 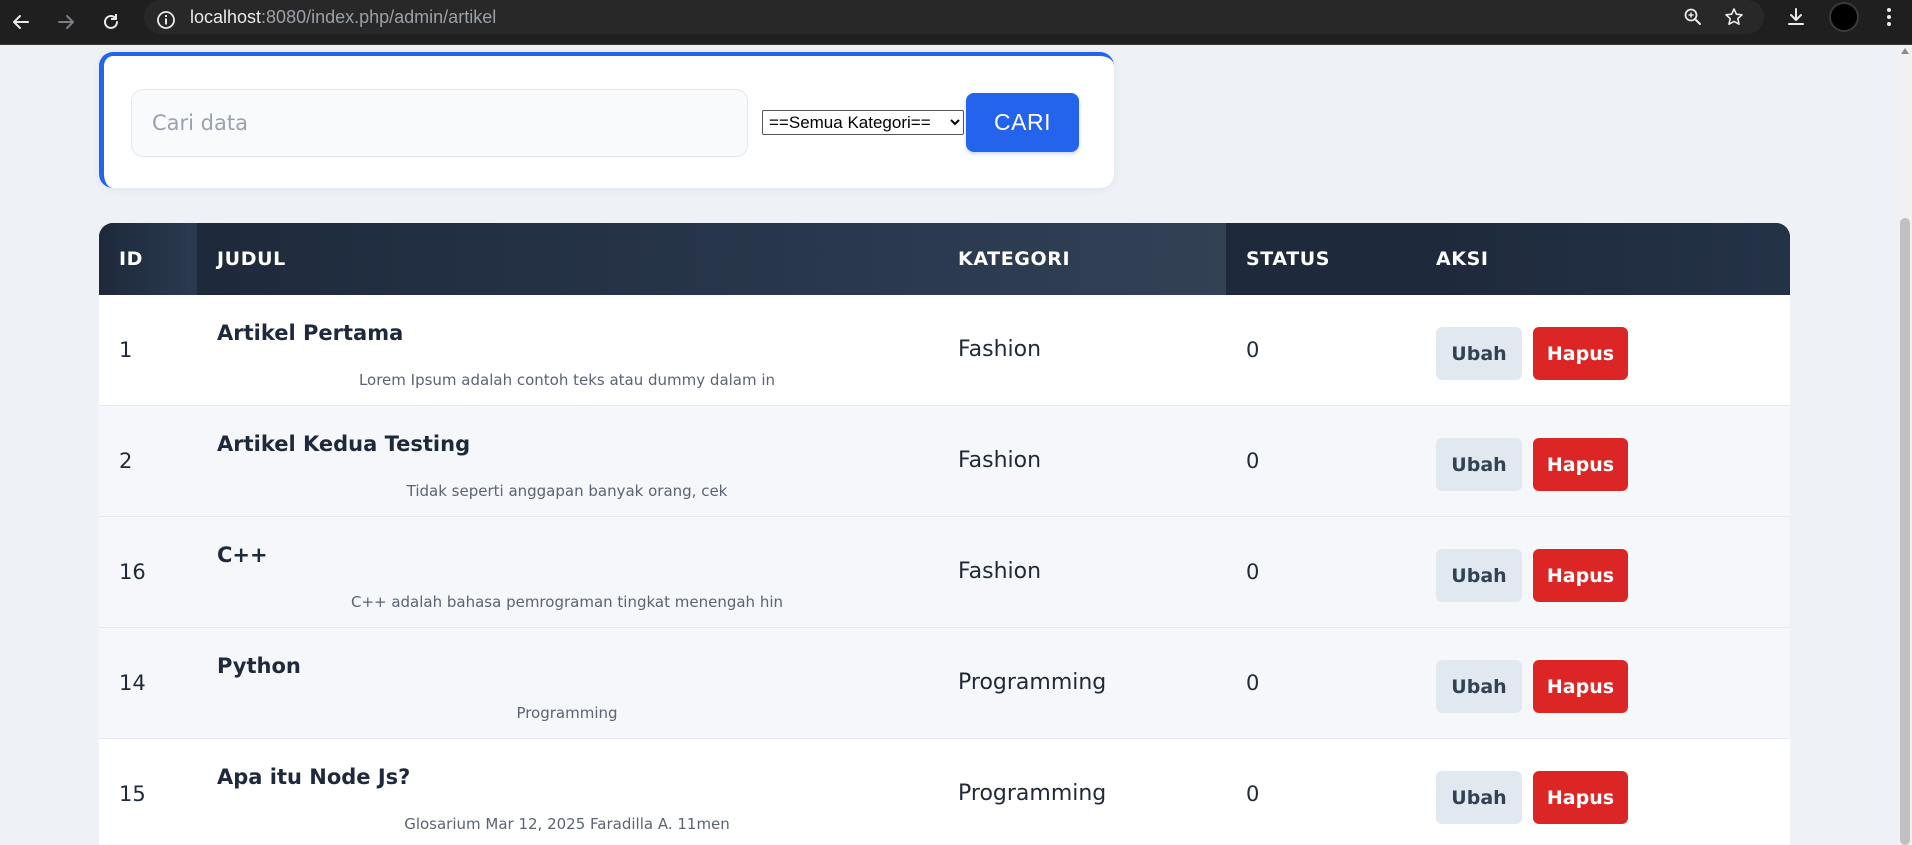 What do you see at coordinates (567, 713) in the screenshot?
I see `article-excerpt: Programming` at bounding box center [567, 713].